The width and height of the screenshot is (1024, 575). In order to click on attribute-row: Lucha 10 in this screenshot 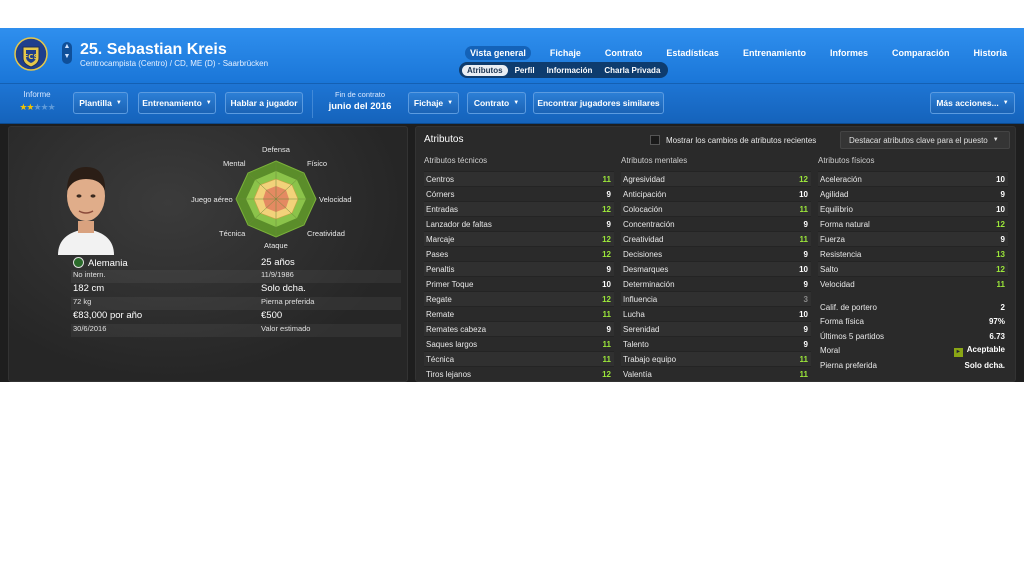, I will do `click(716, 313)`.